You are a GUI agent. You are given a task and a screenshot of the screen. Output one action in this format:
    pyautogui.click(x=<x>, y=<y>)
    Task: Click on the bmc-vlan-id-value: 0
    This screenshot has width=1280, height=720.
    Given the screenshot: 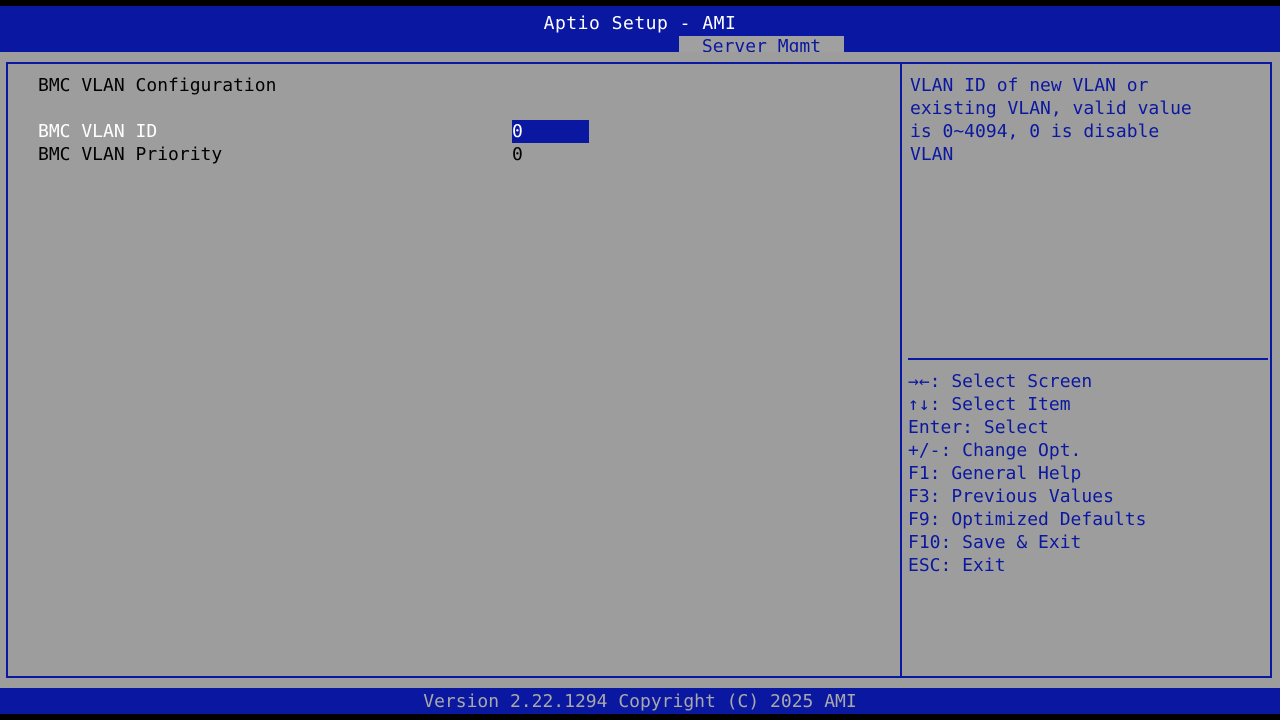 What is the action you would take?
    pyautogui.click(x=517, y=131)
    